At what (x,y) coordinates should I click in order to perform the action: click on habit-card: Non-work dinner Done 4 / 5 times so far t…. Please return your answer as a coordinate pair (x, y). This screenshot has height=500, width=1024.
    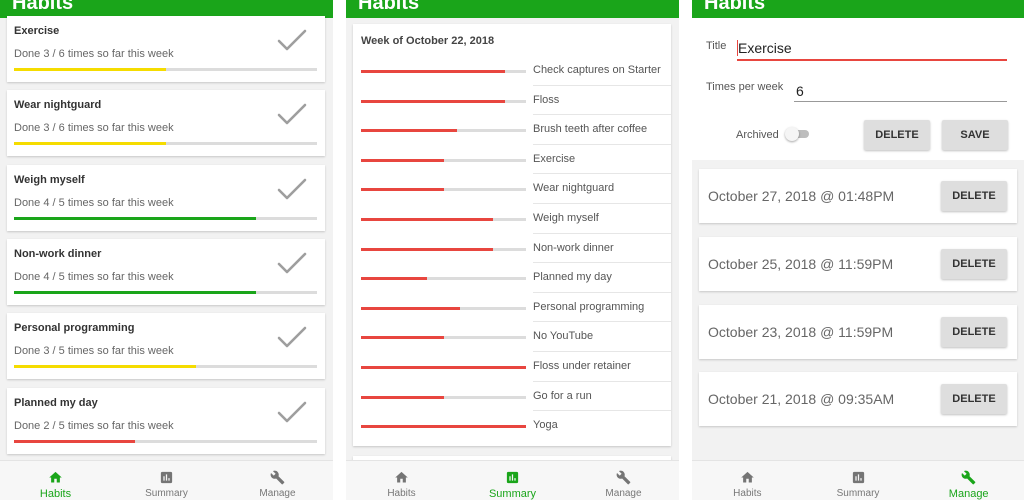
    Looking at the image, I should click on (166, 271).